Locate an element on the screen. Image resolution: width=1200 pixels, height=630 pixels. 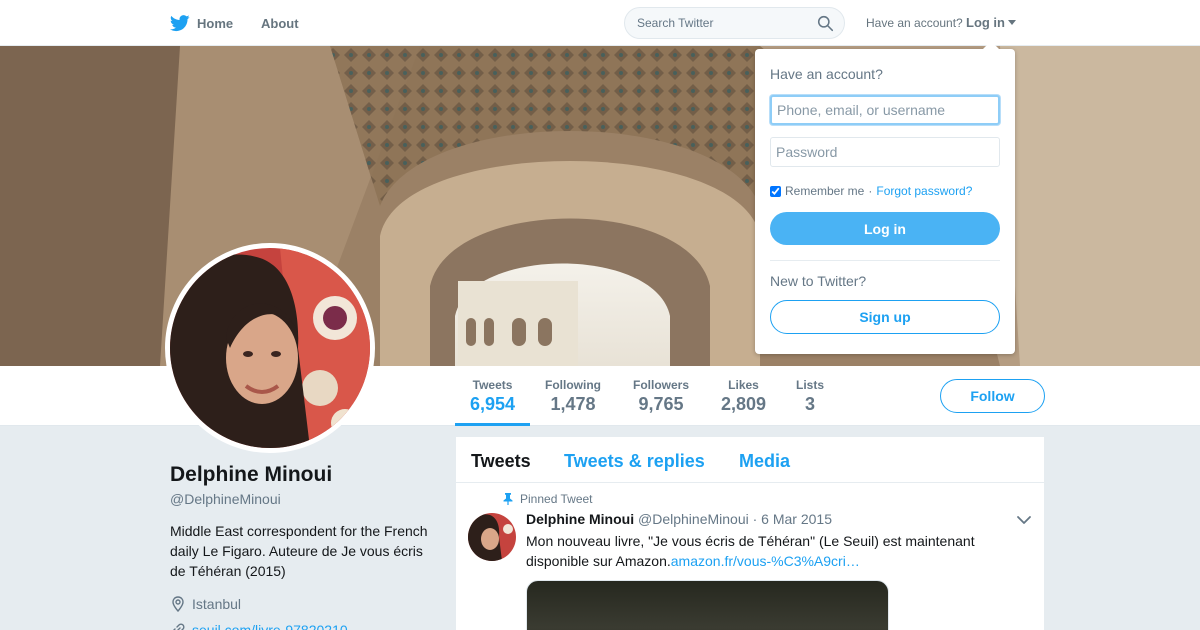
stat-tweets-label: Tweets is located at coordinates (492, 385).